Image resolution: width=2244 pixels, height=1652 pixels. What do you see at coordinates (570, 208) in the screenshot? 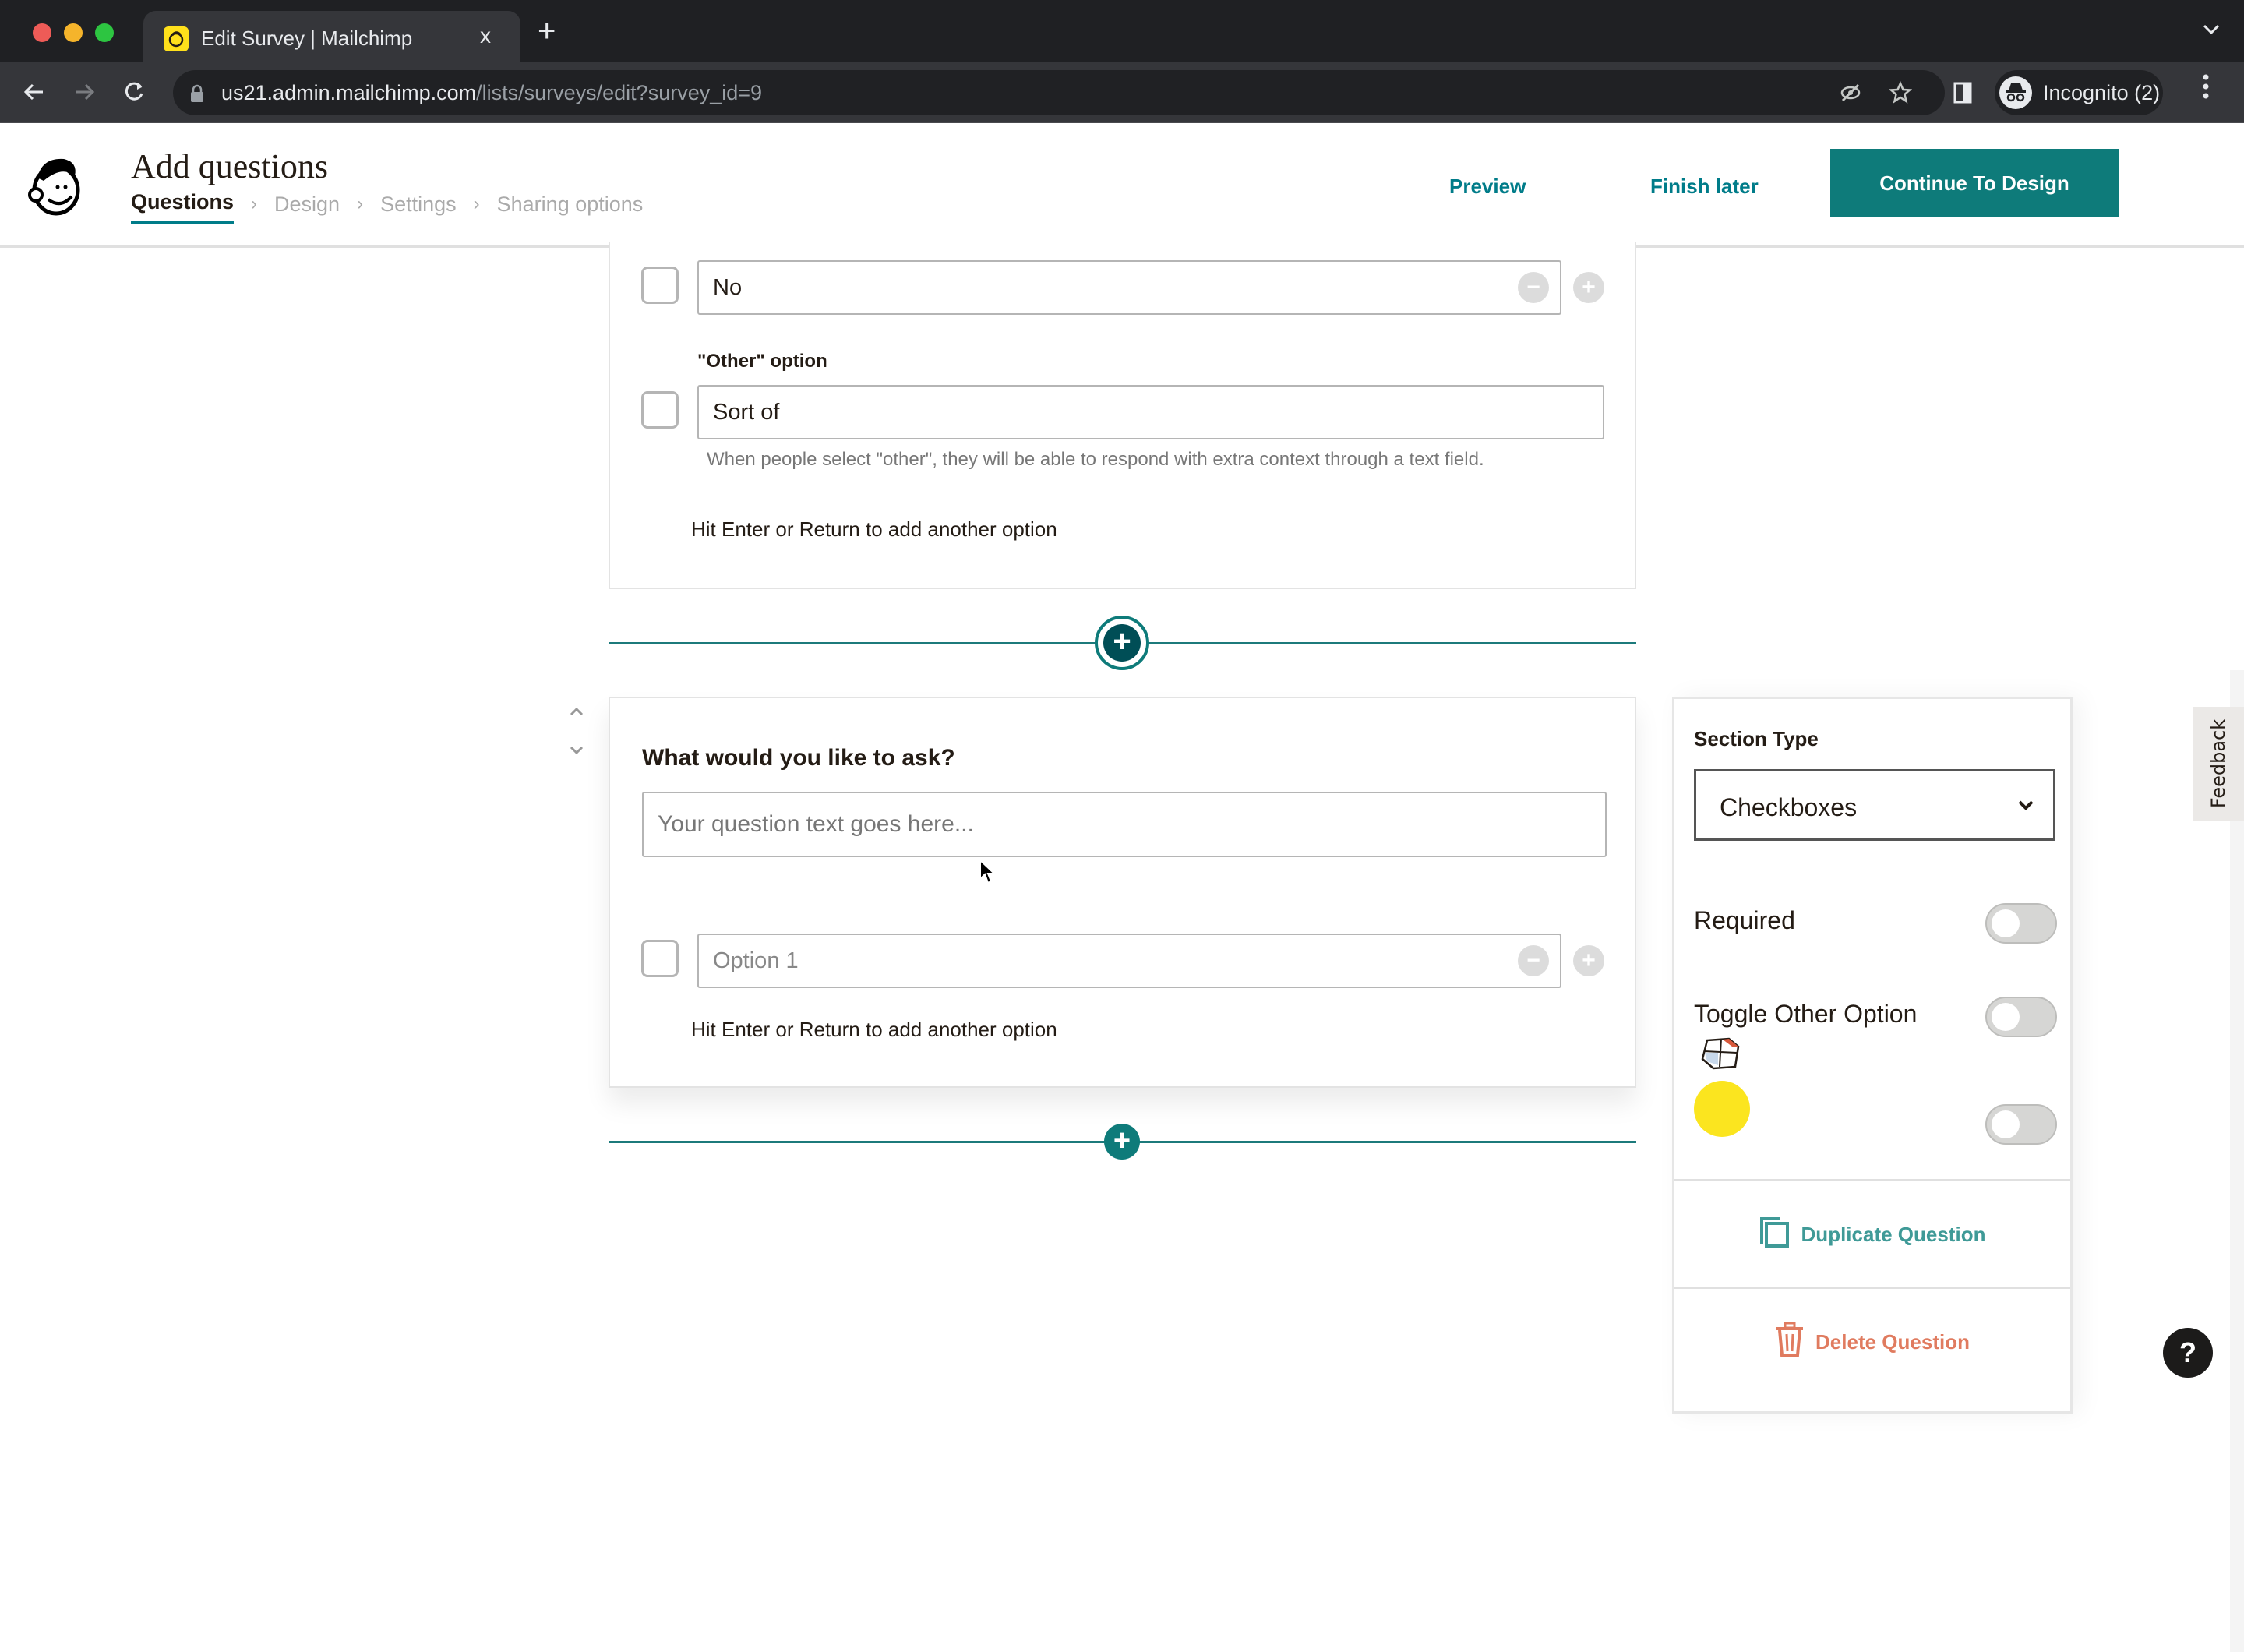
I see `step-sharing-options: Sharing options` at bounding box center [570, 208].